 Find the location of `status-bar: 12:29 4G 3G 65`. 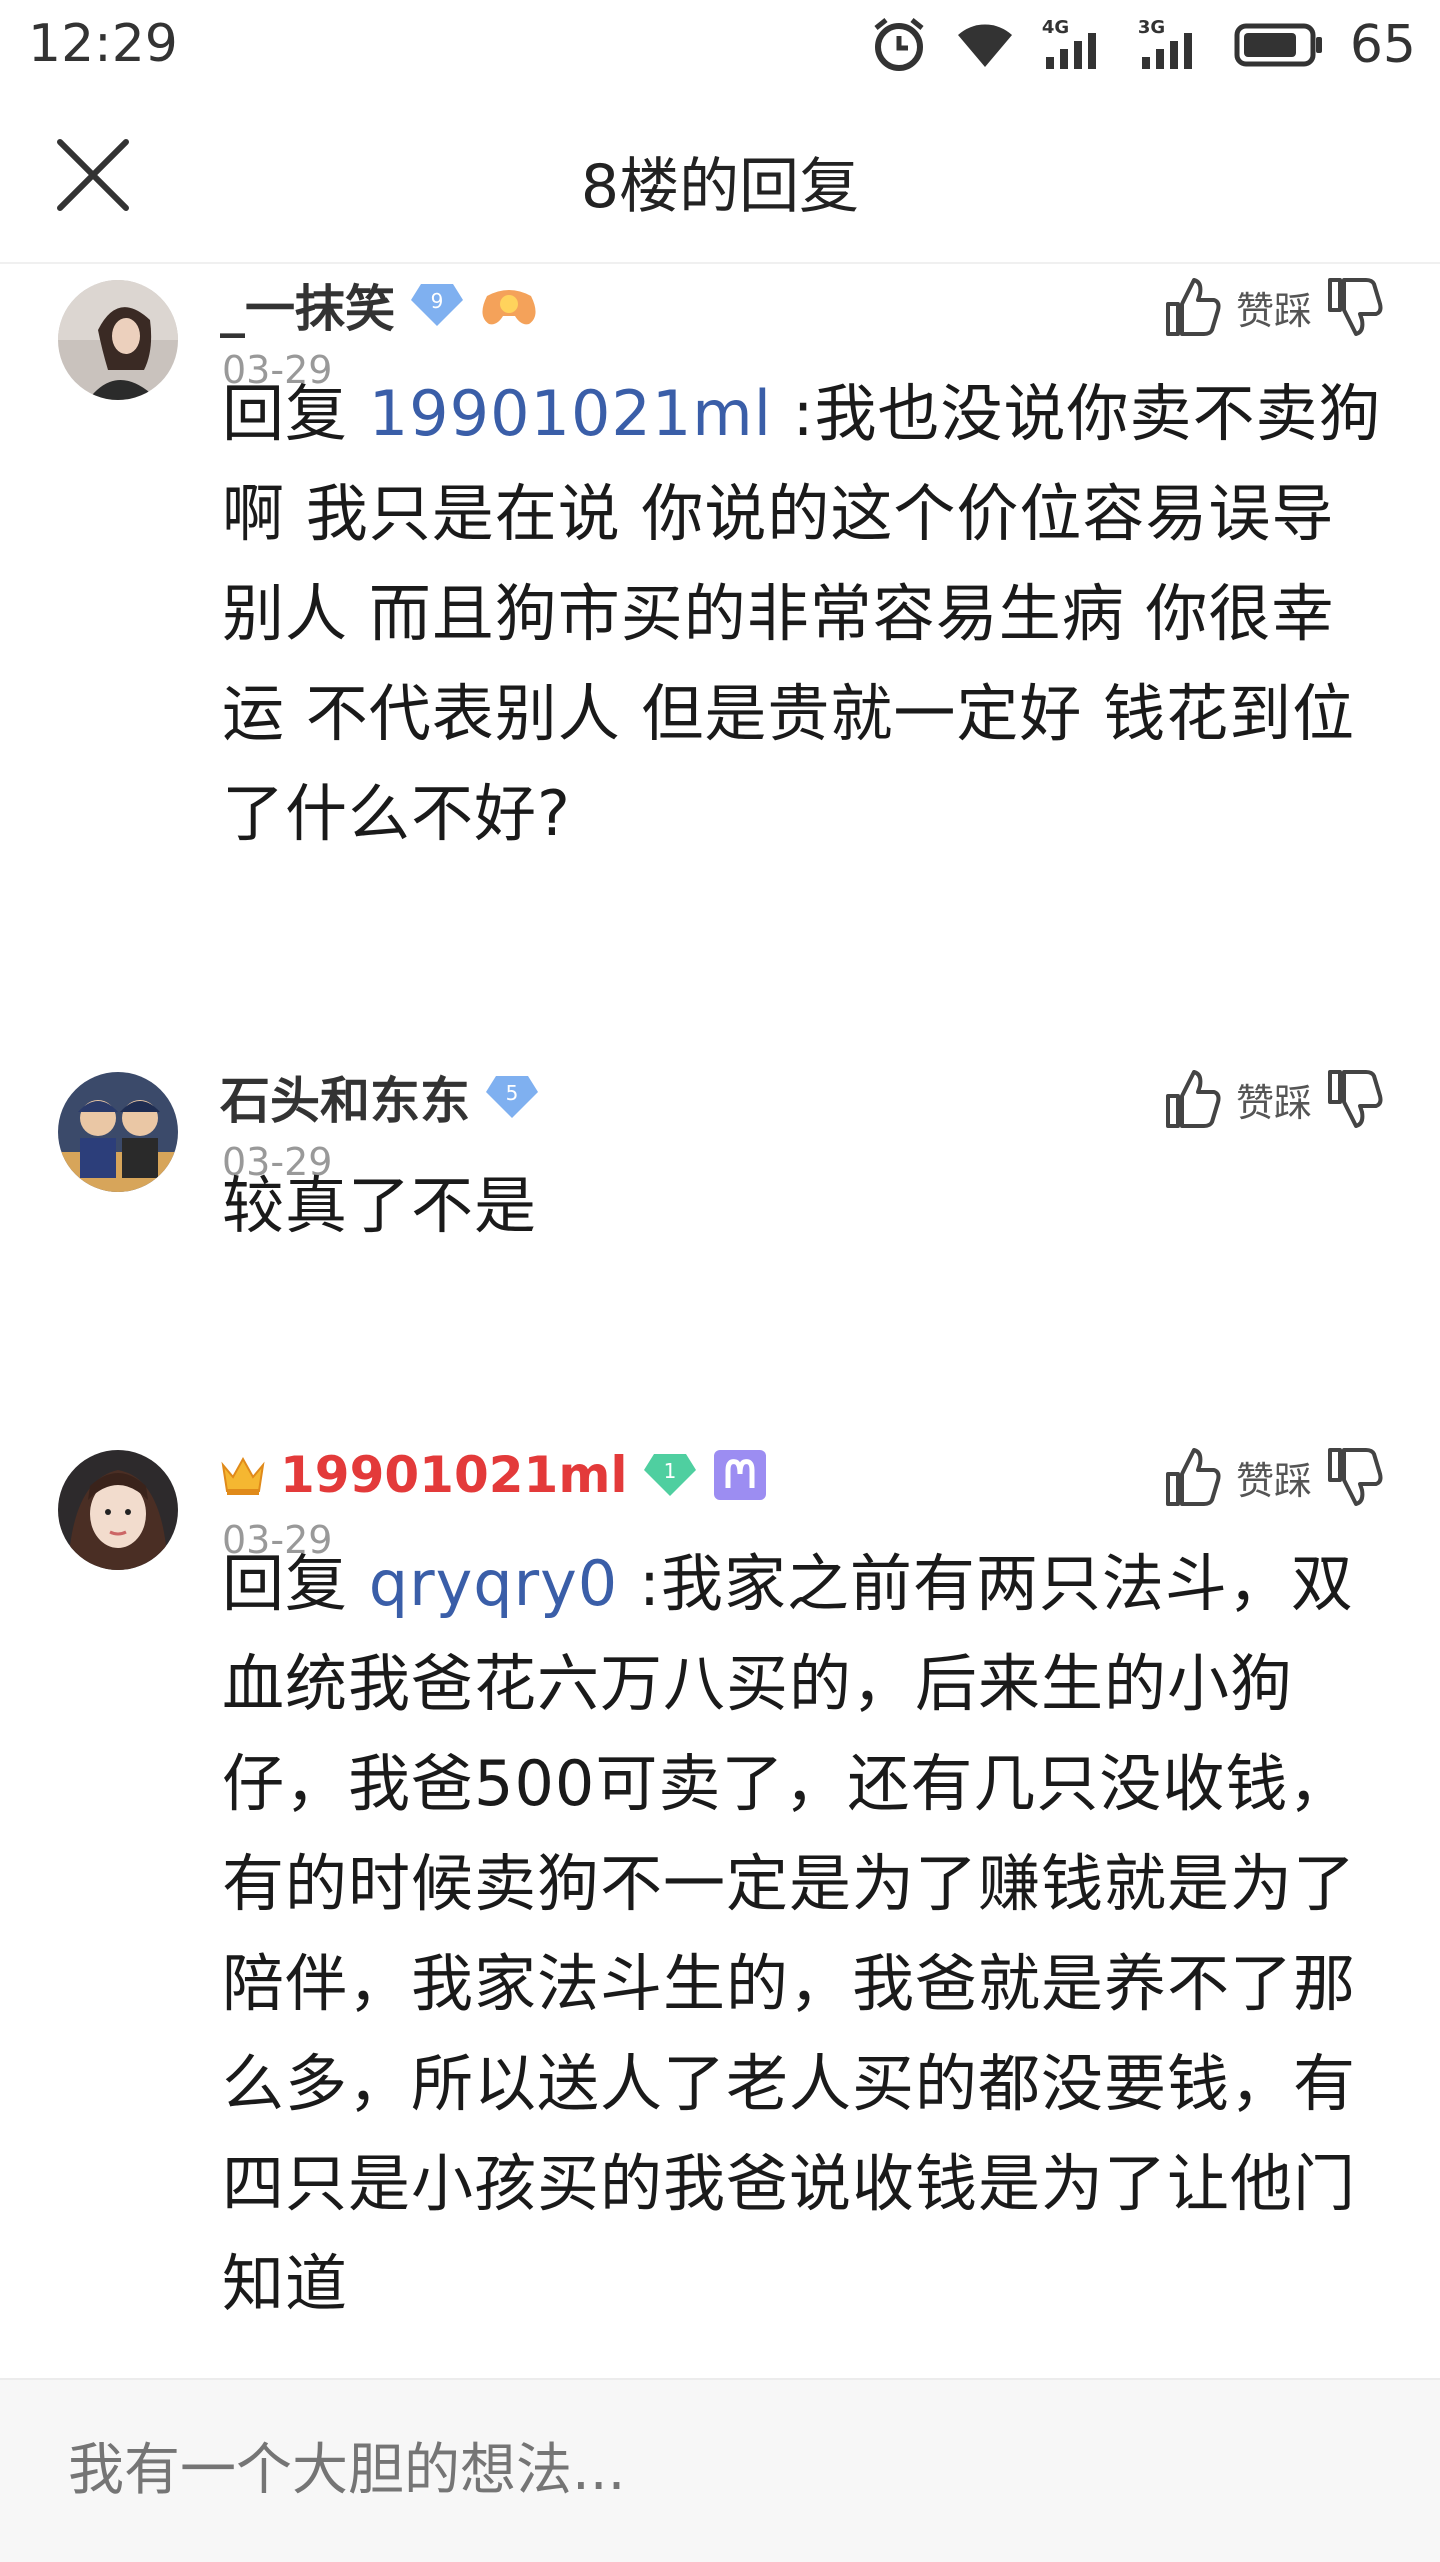

status-bar: 12:29 4G 3G 65 is located at coordinates (720, 45).